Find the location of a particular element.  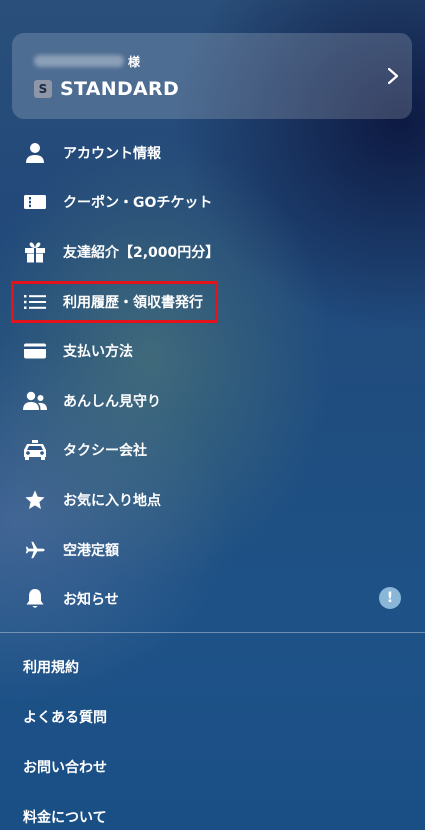

terms-link: 利用規約 is located at coordinates (212, 667).